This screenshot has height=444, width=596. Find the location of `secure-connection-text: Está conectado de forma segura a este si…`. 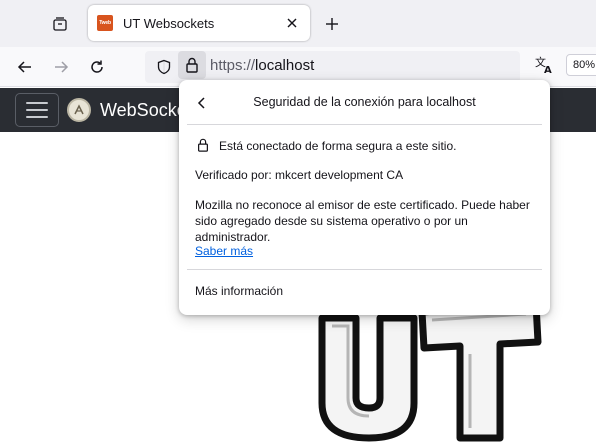

secure-connection-text: Está conectado de forma segura a este si… is located at coordinates (338, 146).